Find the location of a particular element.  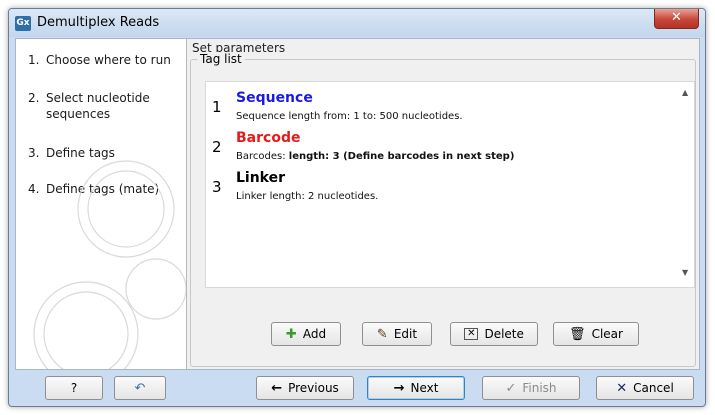

add-button: ✚ Add is located at coordinates (306, 334).